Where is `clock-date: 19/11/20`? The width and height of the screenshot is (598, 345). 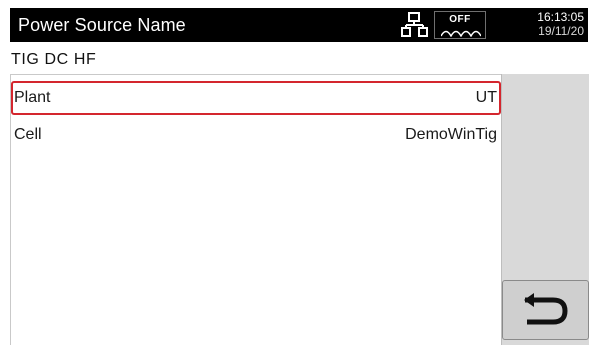 clock-date: 19/11/20 is located at coordinates (561, 31).